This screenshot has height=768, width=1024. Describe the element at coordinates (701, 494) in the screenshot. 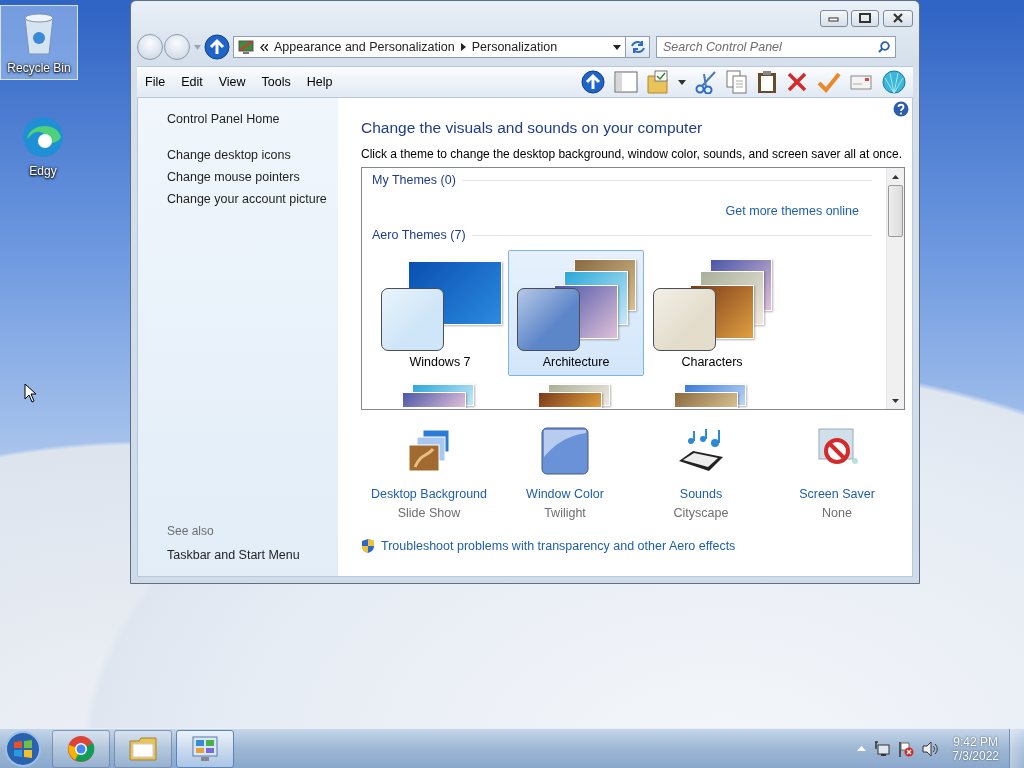

I see `setting-link: Sounds` at that location.